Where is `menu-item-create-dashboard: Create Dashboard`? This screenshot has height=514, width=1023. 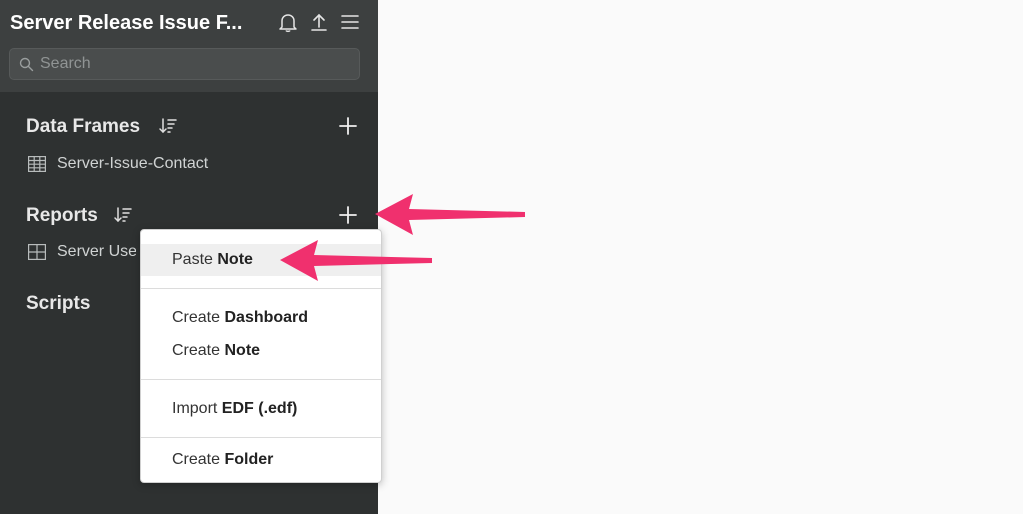
menu-item-create-dashboard: Create Dashboard is located at coordinates (261, 318).